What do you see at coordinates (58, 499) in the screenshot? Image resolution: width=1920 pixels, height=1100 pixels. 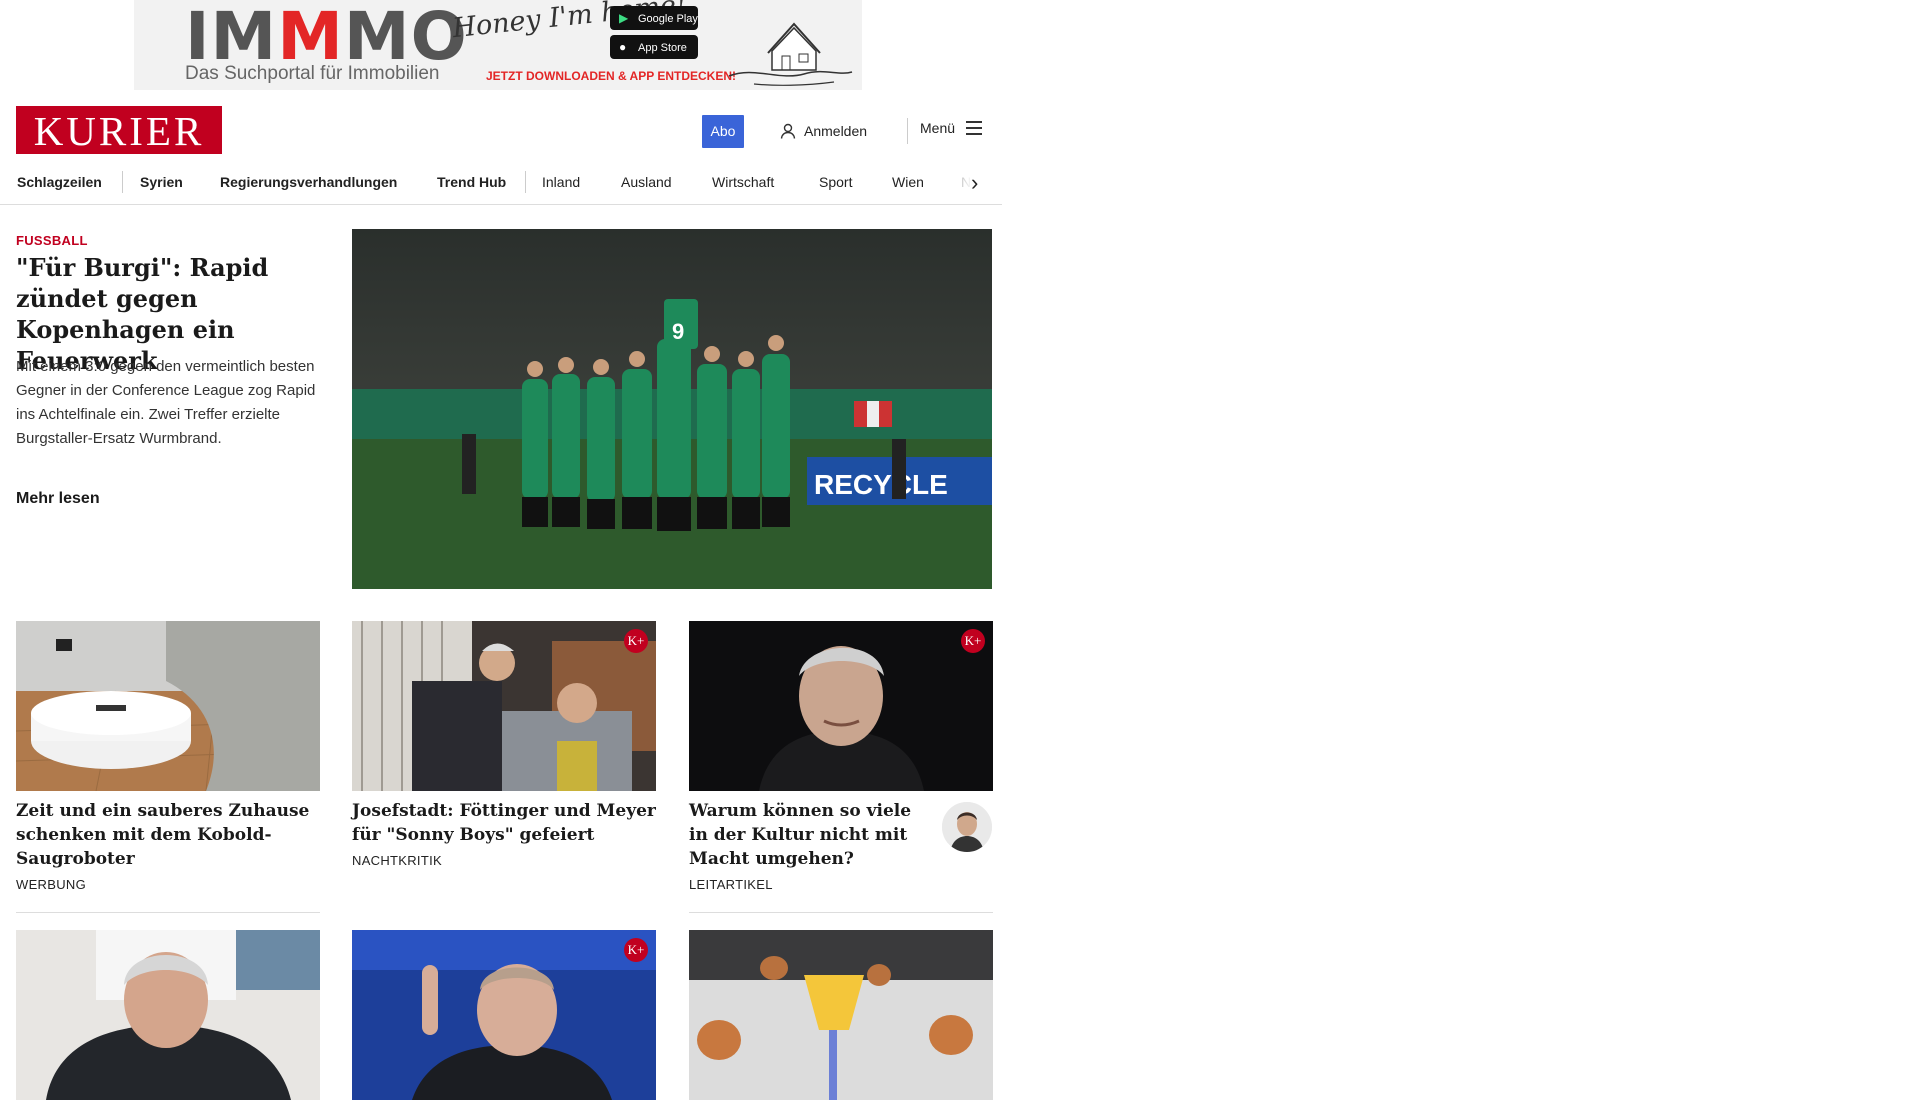 I see `read-more-link: Mehr lesen` at bounding box center [58, 499].